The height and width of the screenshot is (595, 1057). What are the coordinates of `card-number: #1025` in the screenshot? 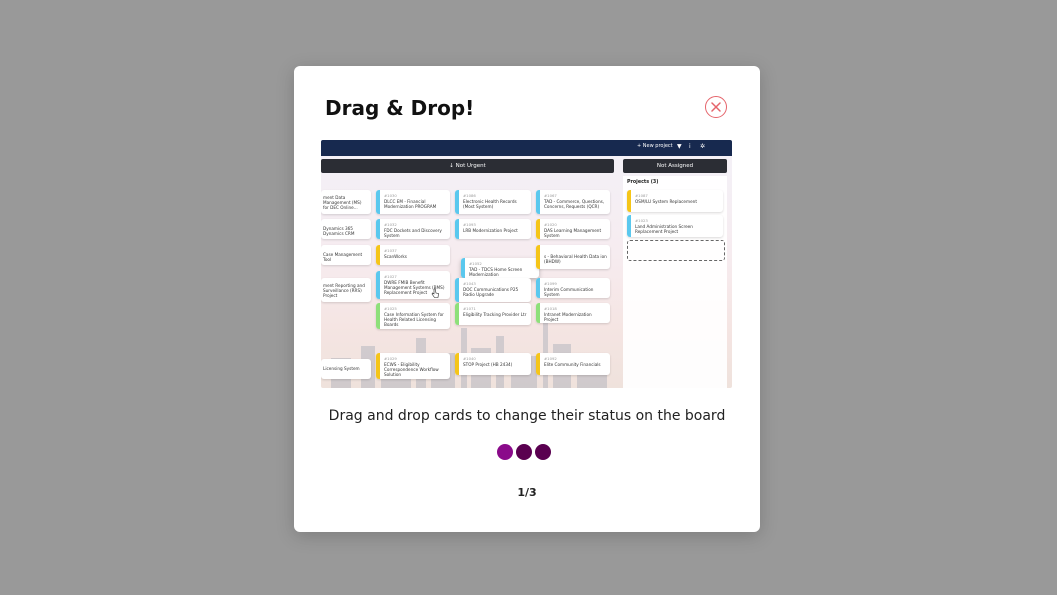 It's located at (390, 308).